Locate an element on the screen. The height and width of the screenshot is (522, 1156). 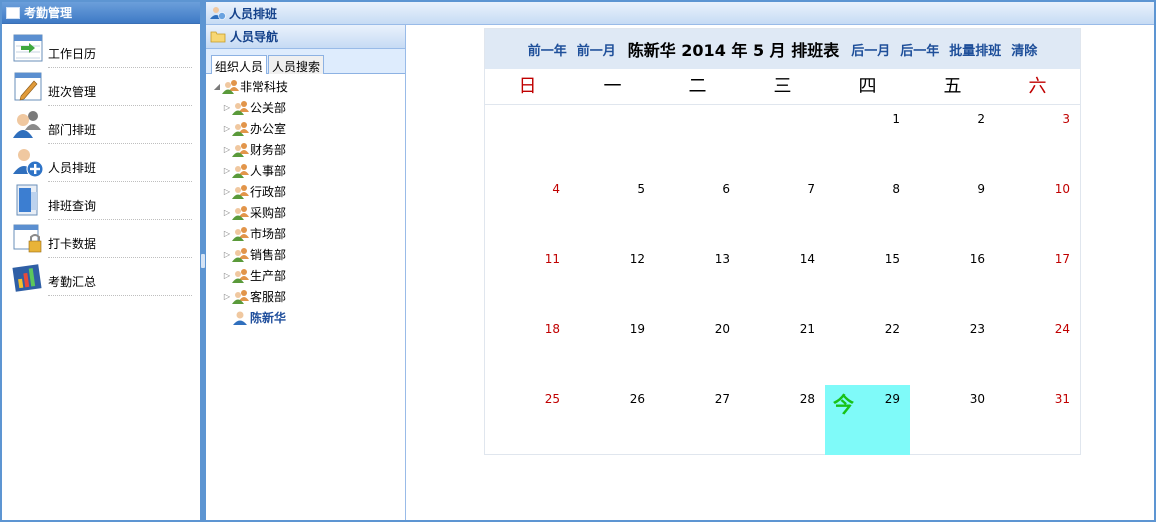
calendar-day-cell: 28 is located at coordinates (782, 420).